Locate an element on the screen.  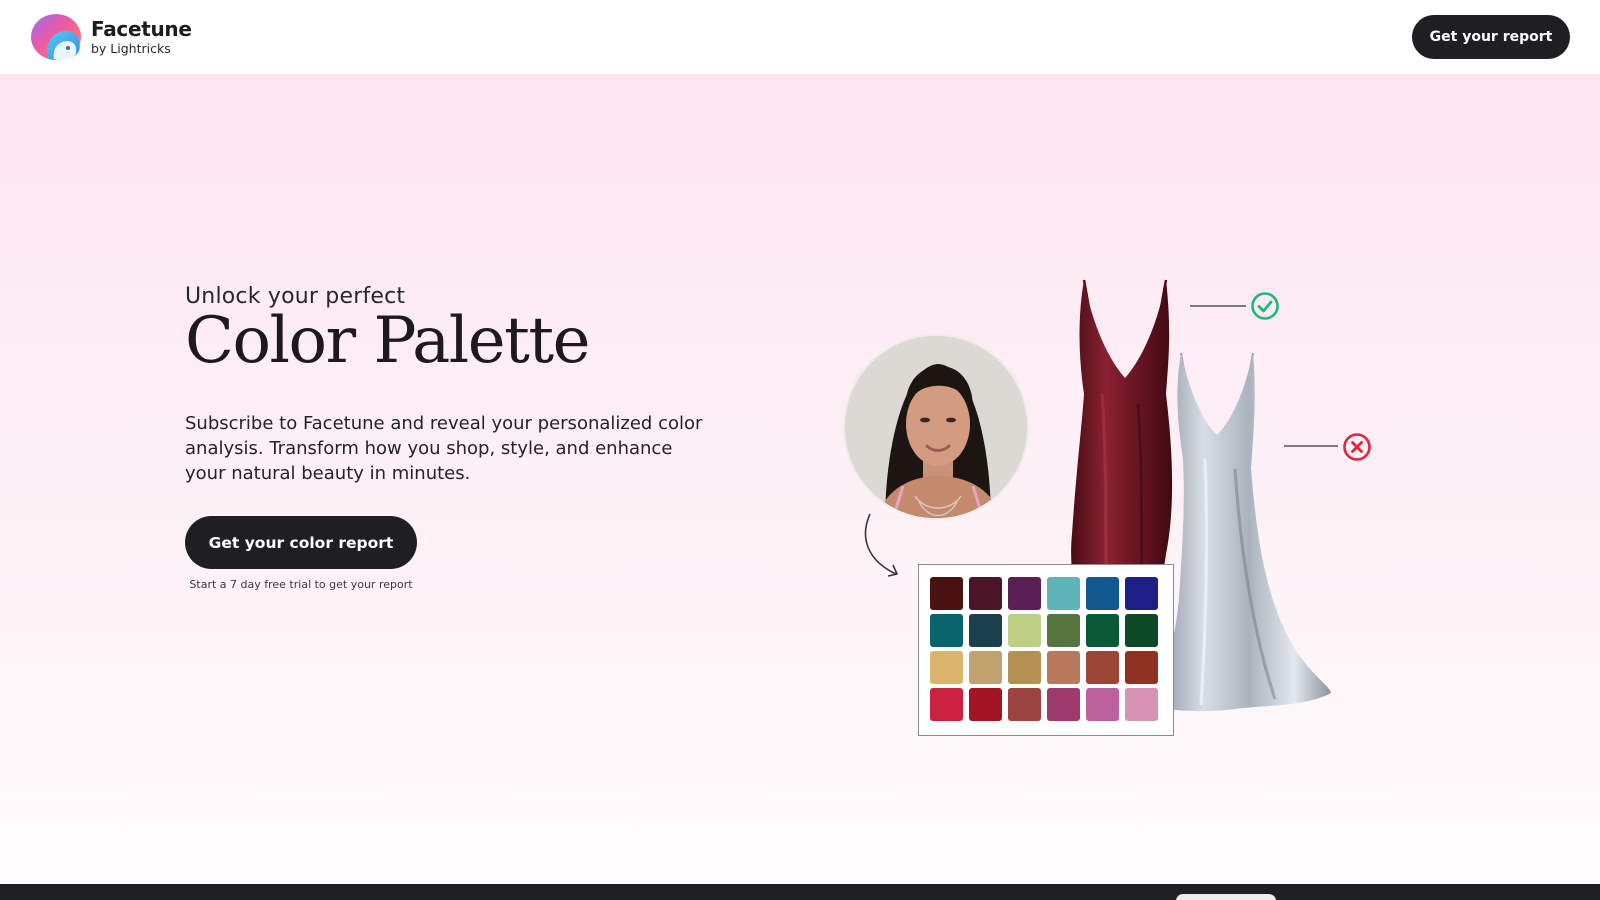
model-portrait is located at coordinates (936, 427).